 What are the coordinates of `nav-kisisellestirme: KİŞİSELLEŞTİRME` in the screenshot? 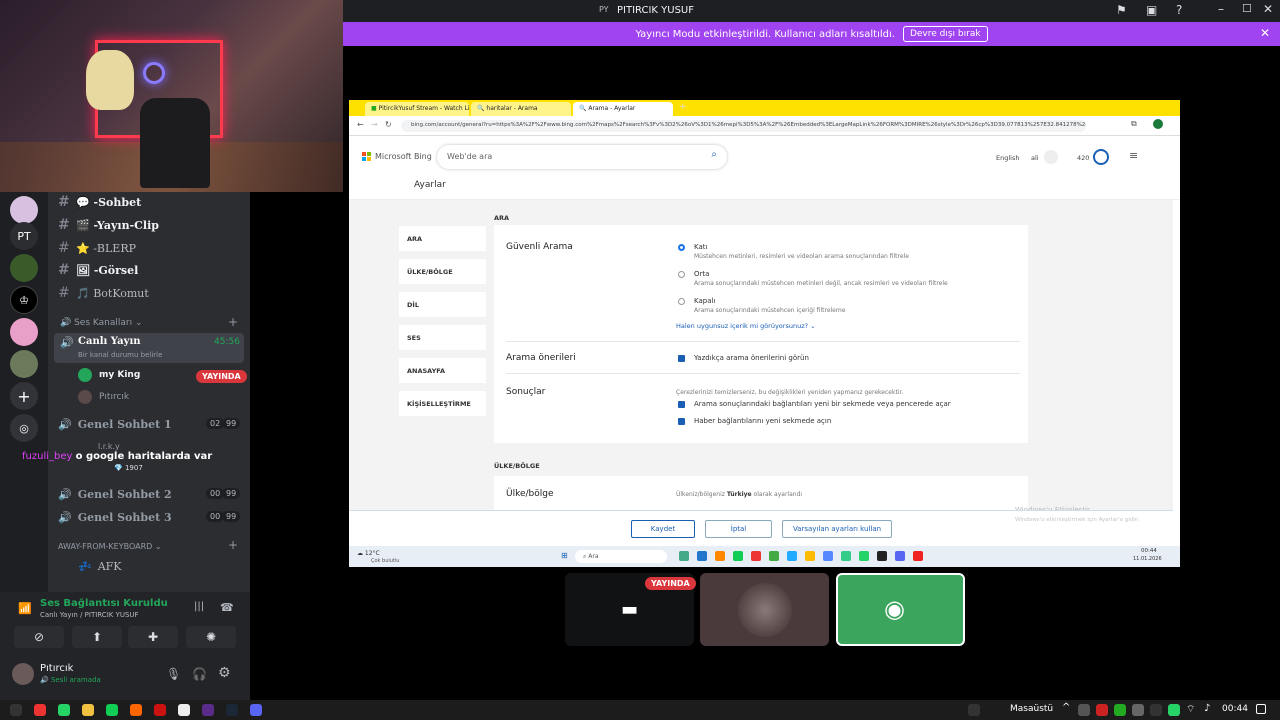 It's located at (442, 403).